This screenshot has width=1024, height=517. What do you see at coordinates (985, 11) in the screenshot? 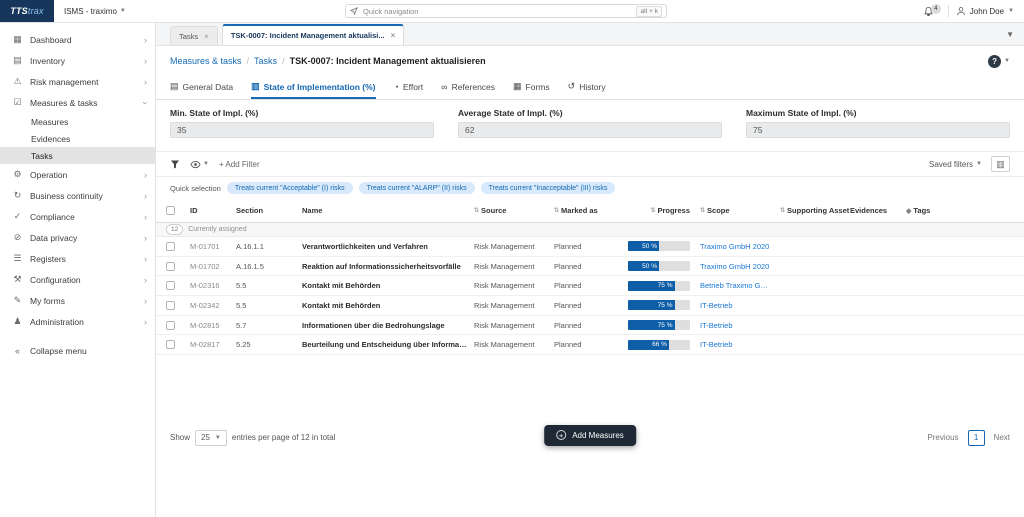
I see `user-menu: John Doe ▼` at bounding box center [985, 11].